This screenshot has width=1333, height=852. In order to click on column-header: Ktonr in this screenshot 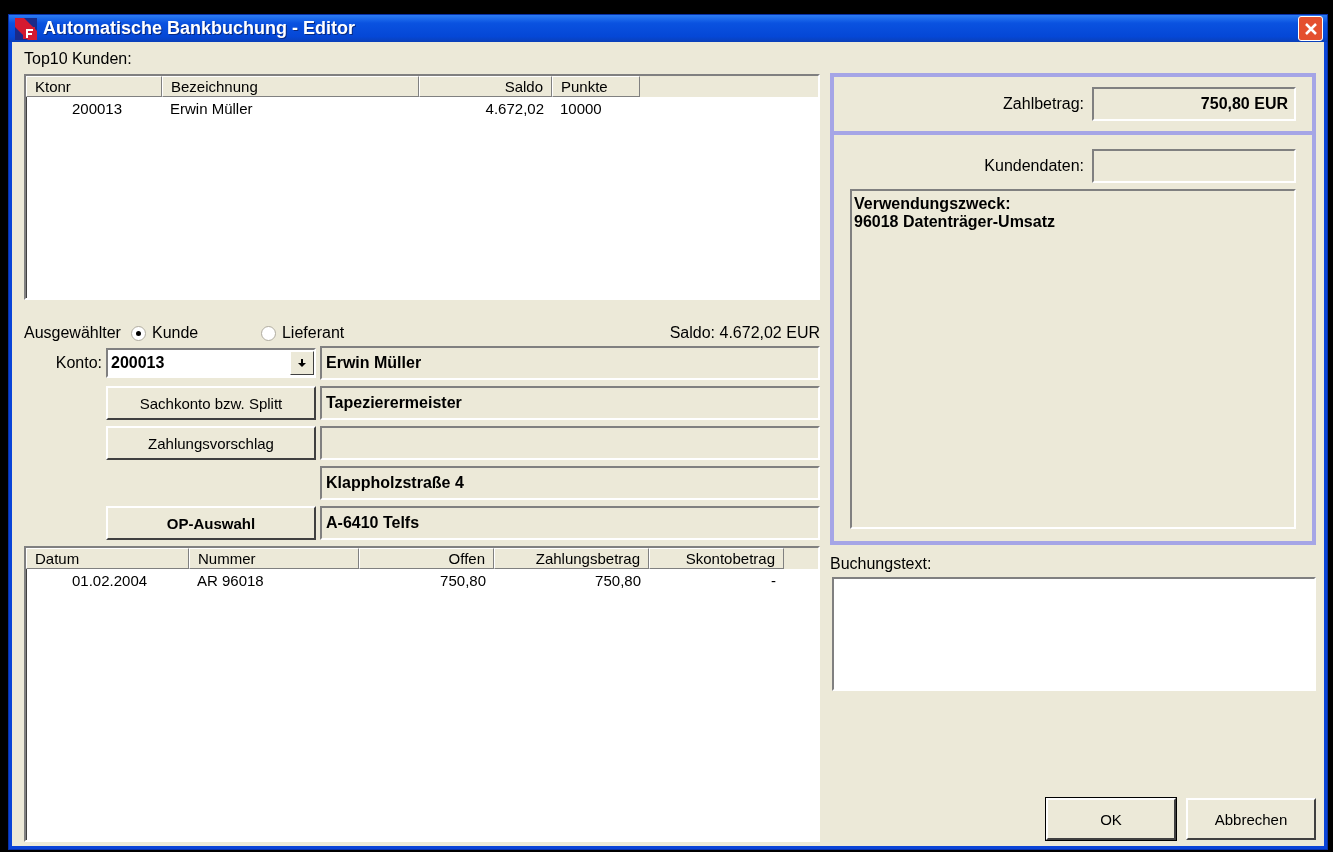, I will do `click(94, 86)`.